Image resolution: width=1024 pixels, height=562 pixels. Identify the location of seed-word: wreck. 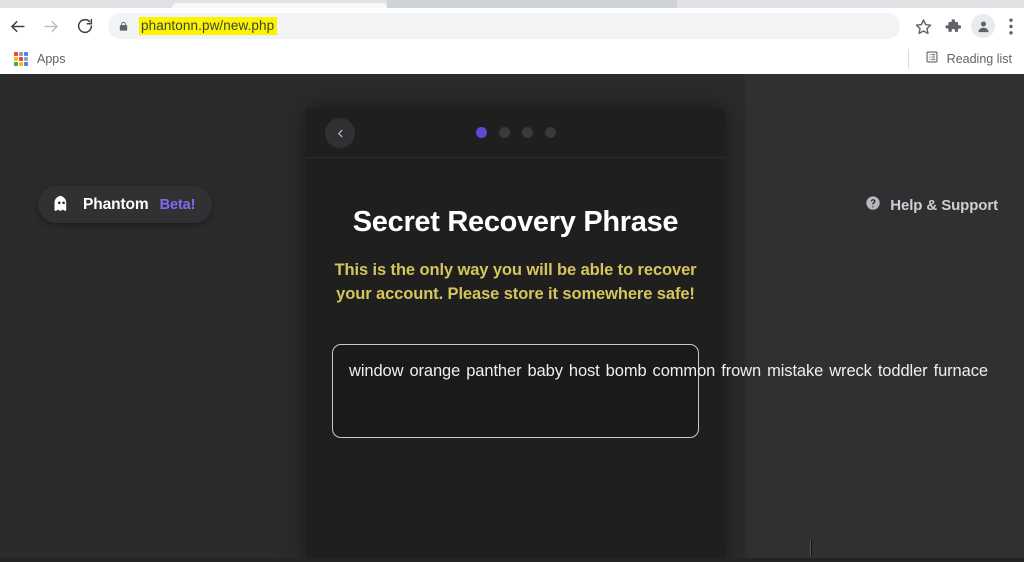
(850, 371).